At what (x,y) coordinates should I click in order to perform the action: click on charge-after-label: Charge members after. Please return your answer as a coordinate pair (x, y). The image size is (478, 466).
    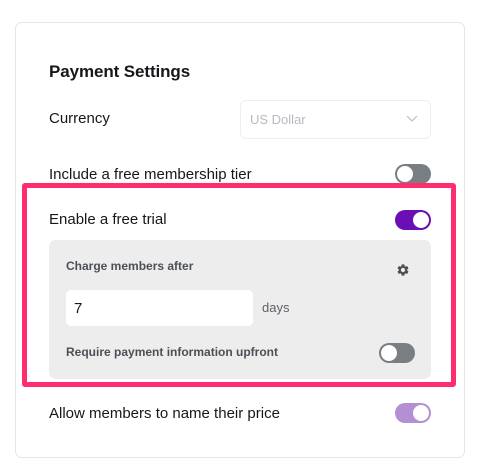
    Looking at the image, I should click on (130, 266).